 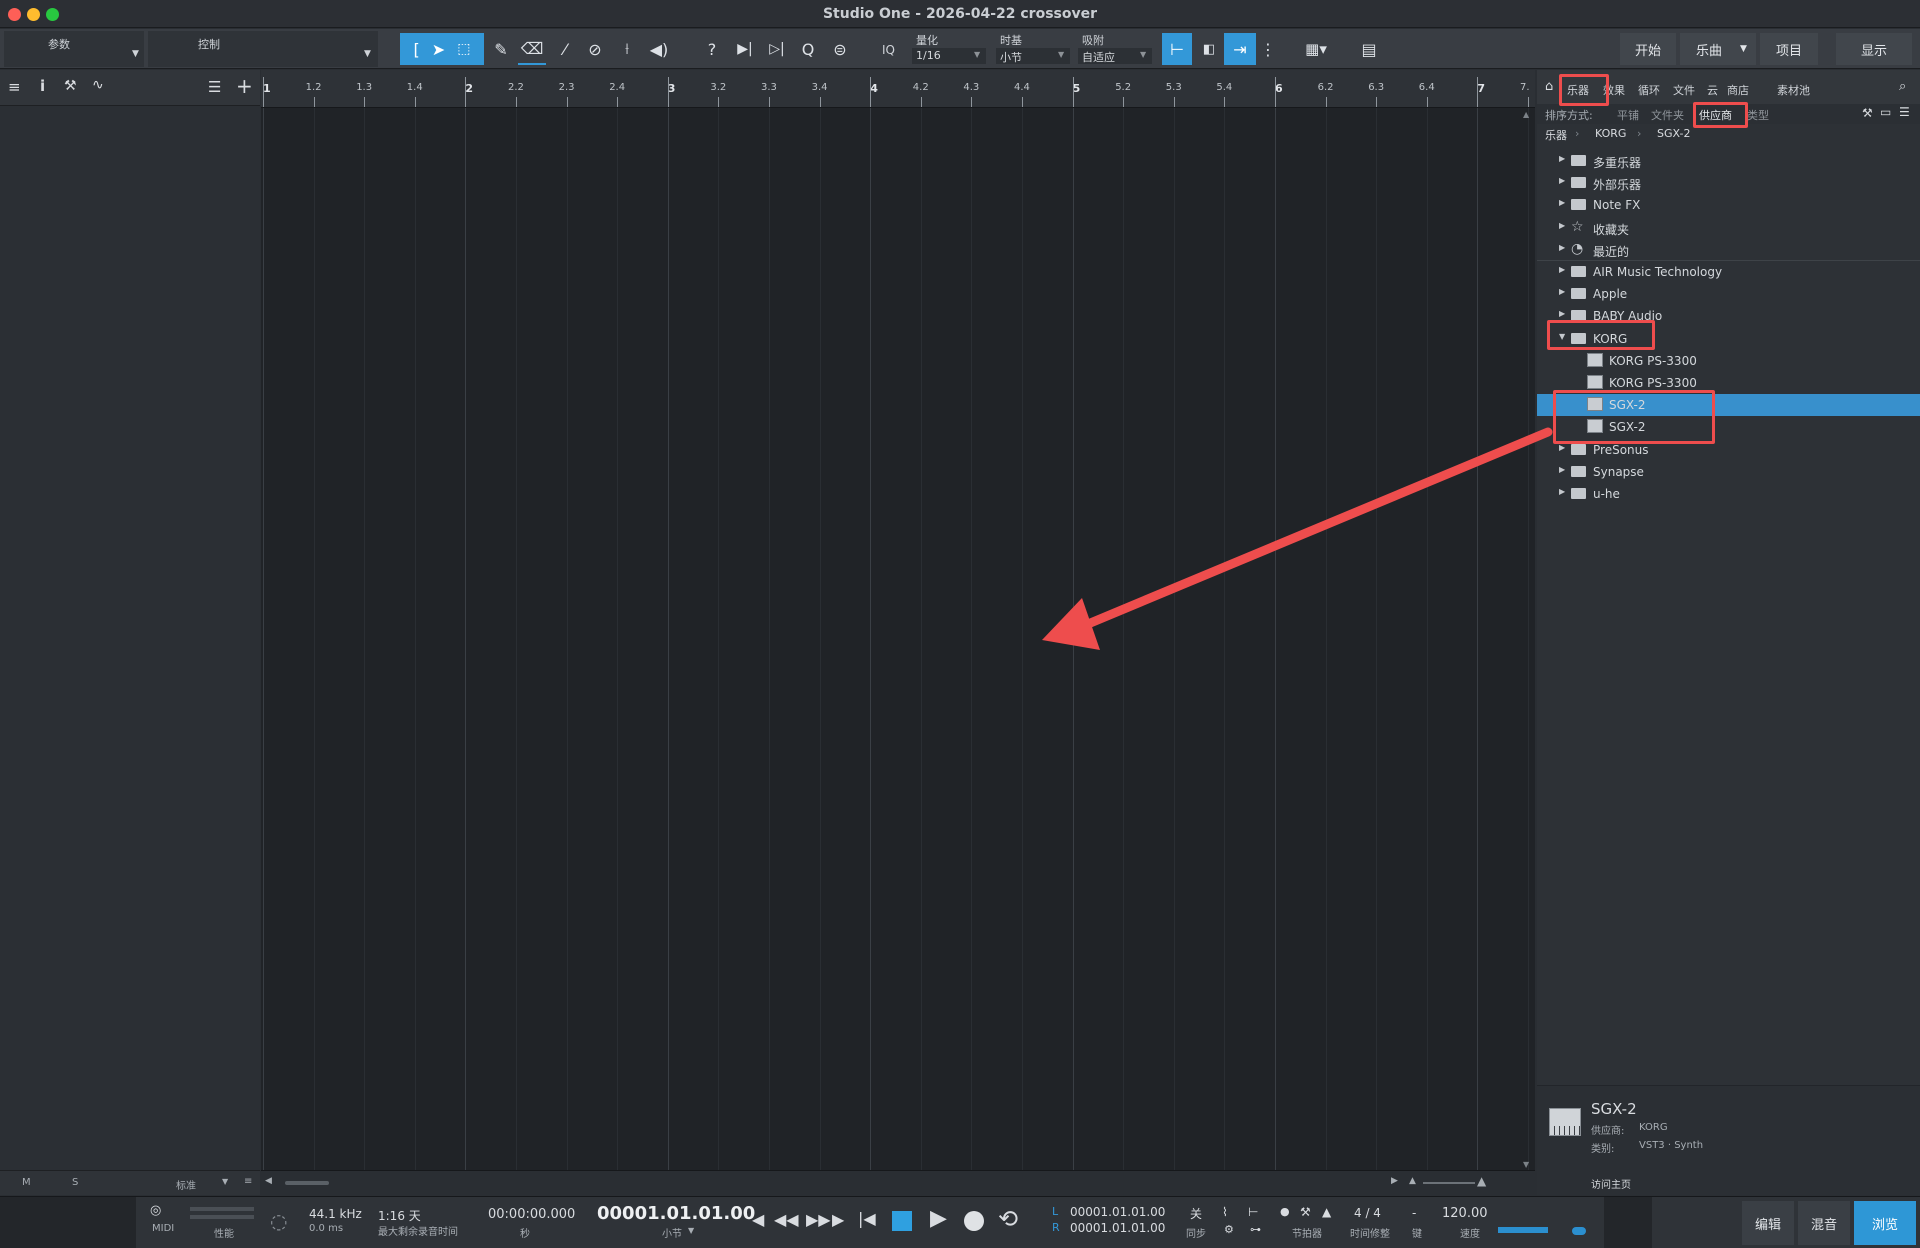 I want to click on snap-select: 自适应 ▼, so click(x=1115, y=56).